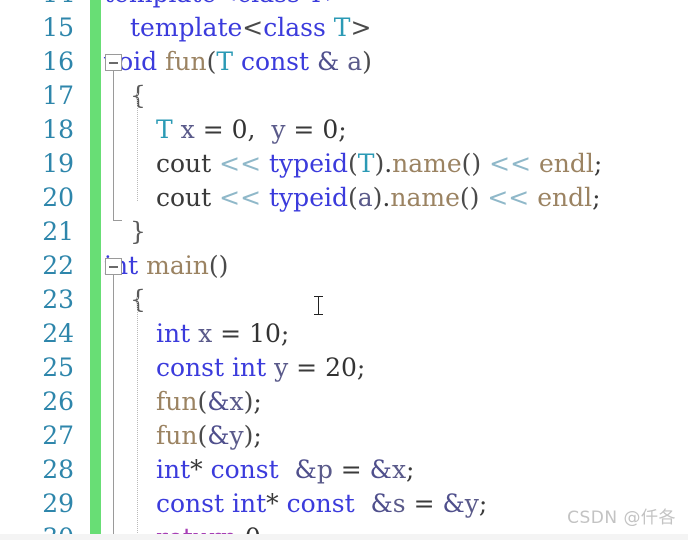 The height and width of the screenshot is (540, 688). What do you see at coordinates (117, 216) in the screenshot?
I see `fold-region-end-elbow` at bounding box center [117, 216].